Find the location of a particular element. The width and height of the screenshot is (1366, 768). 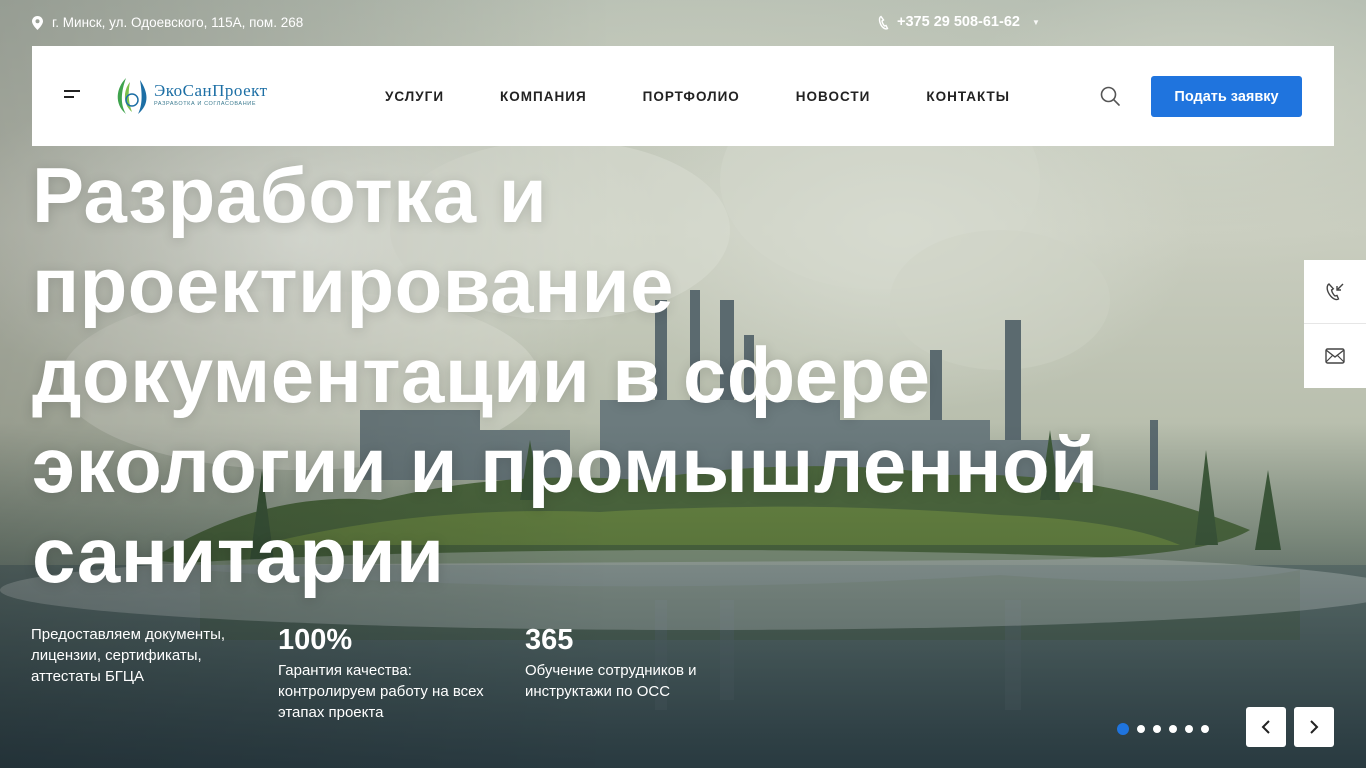

slider-prev-button is located at coordinates (1266, 727).